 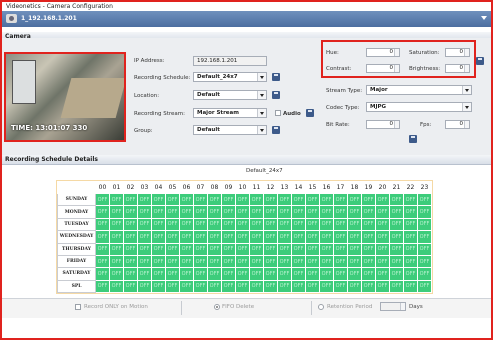 What do you see at coordinates (480, 61) in the screenshot?
I see `save-image-settings-icon` at bounding box center [480, 61].